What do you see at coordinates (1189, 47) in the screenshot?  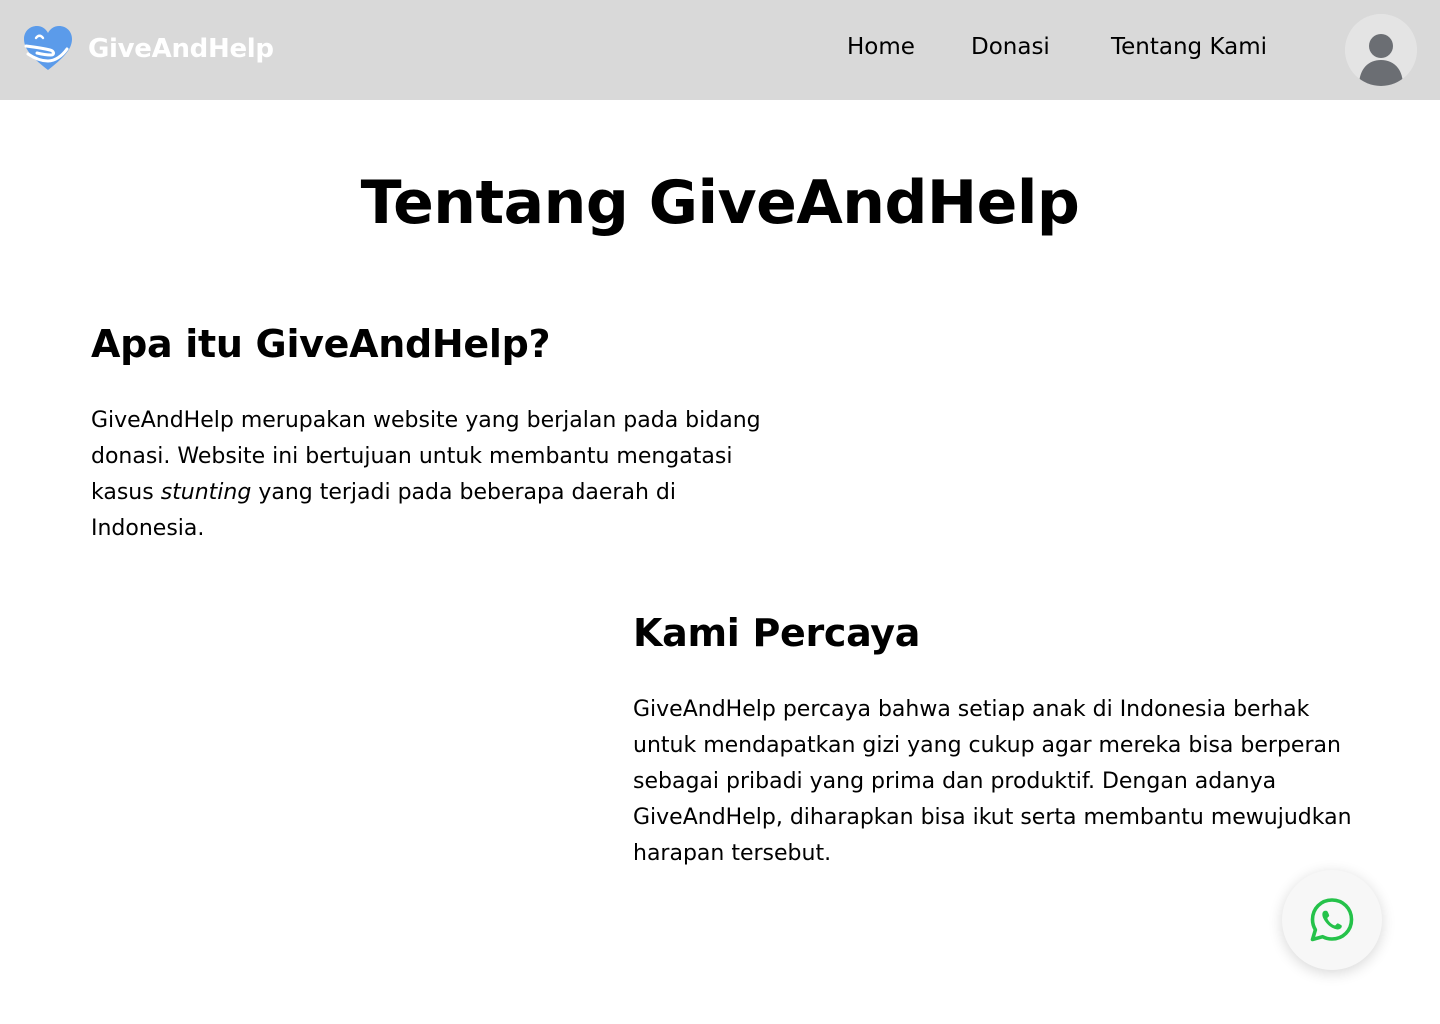 I see `nav-tentang-kami-link: Tentang Kami` at bounding box center [1189, 47].